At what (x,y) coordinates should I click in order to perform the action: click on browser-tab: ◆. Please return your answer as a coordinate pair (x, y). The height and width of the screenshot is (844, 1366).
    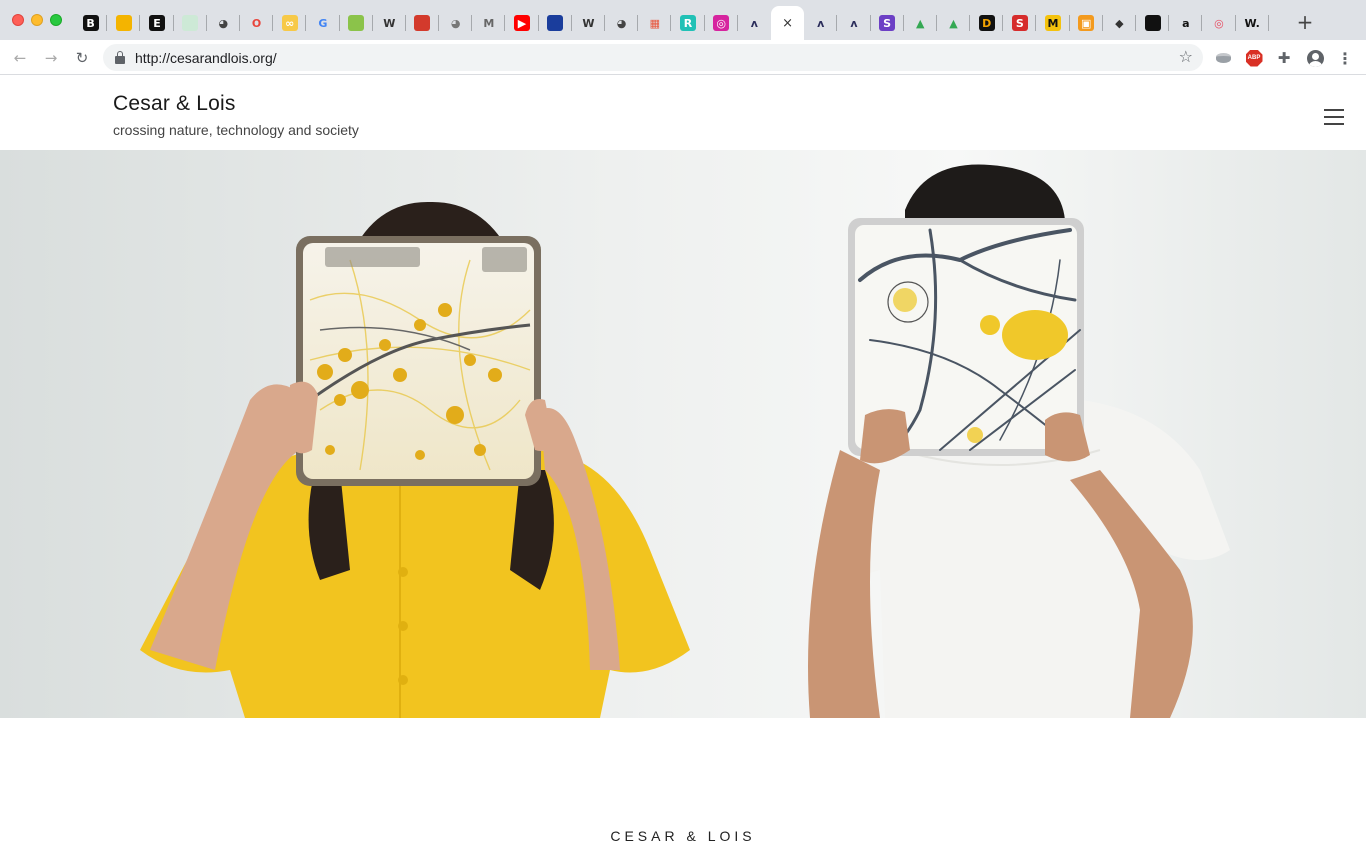
    Looking at the image, I should click on (1120, 23).